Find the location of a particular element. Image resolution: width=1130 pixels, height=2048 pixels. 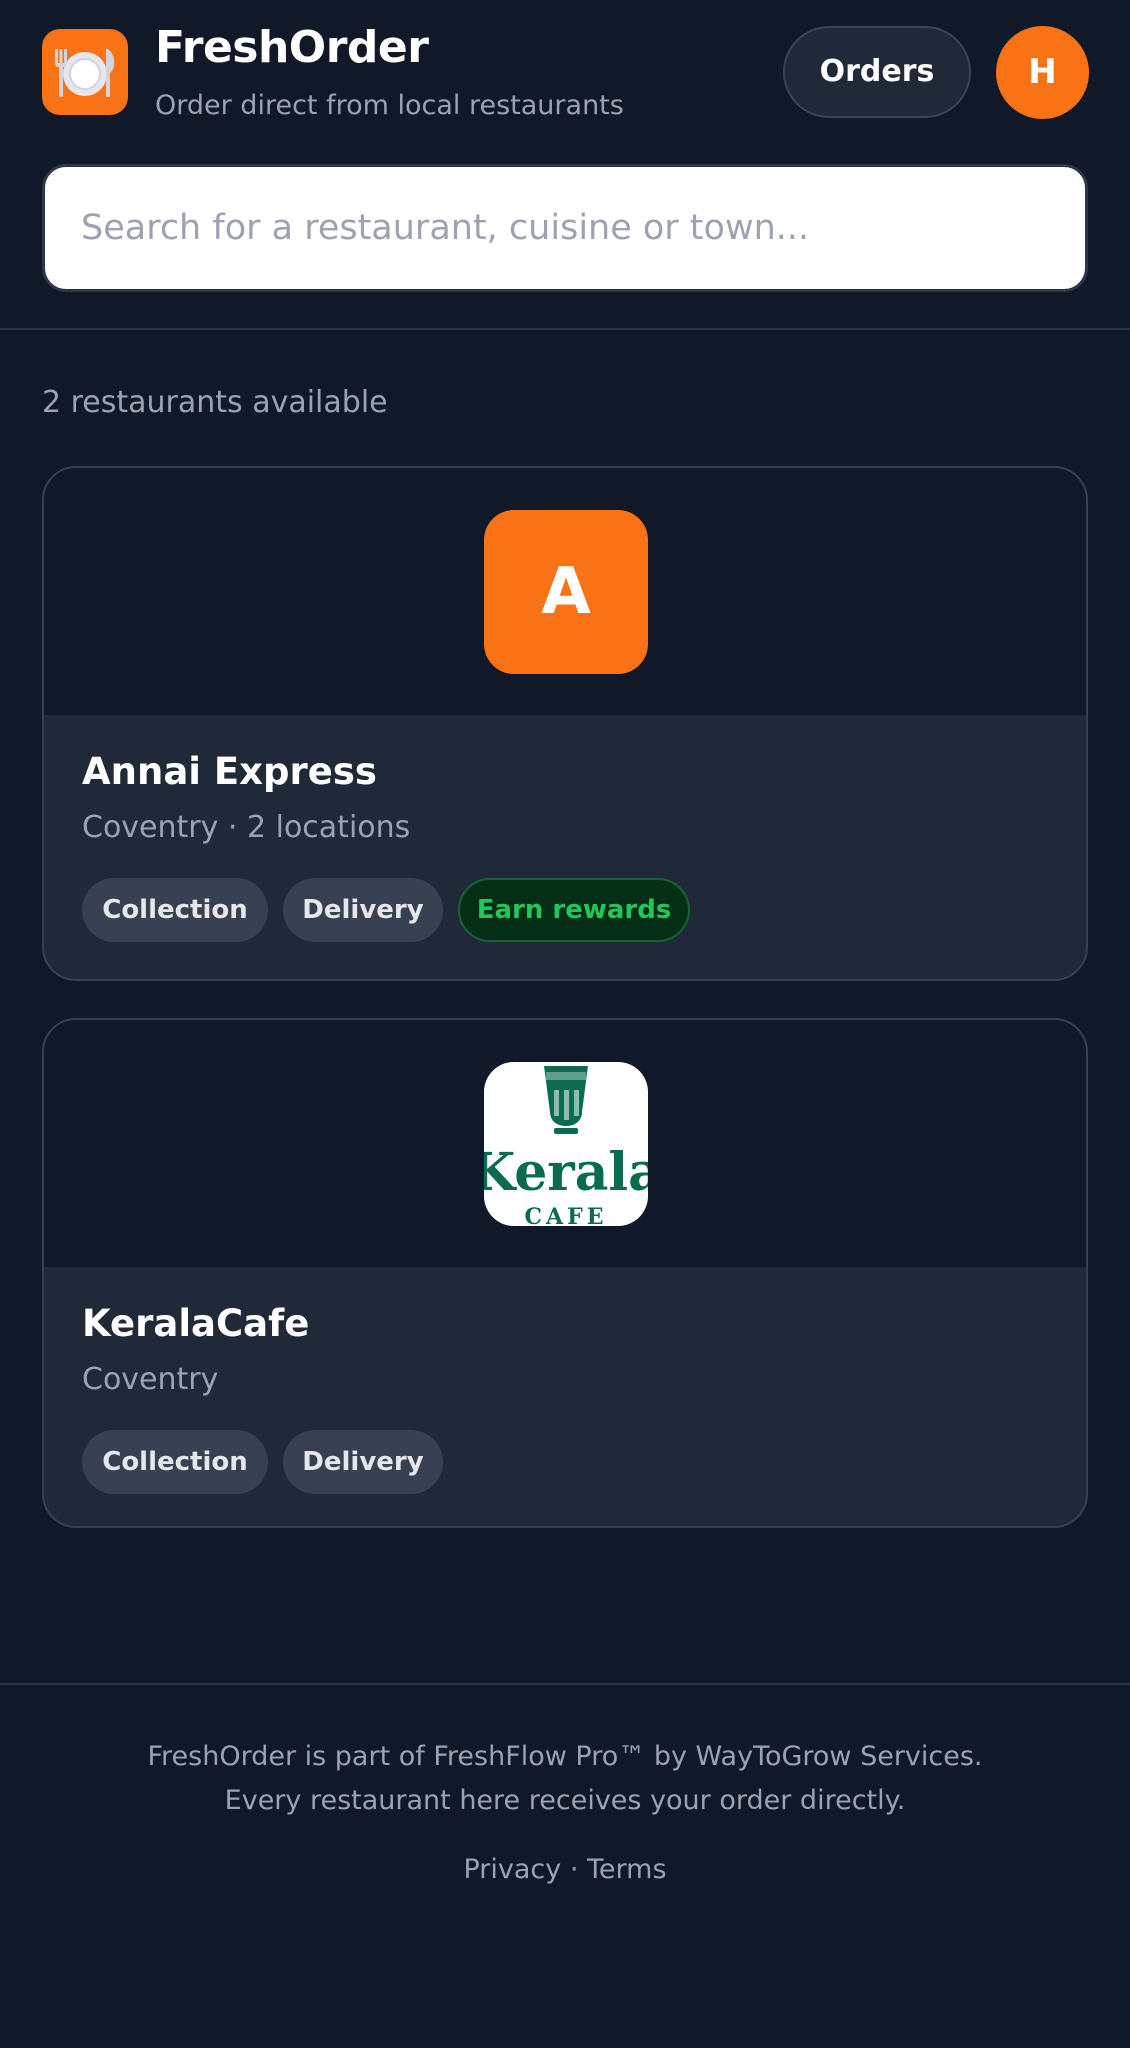

privacy-link: Privacy is located at coordinates (512, 1869).